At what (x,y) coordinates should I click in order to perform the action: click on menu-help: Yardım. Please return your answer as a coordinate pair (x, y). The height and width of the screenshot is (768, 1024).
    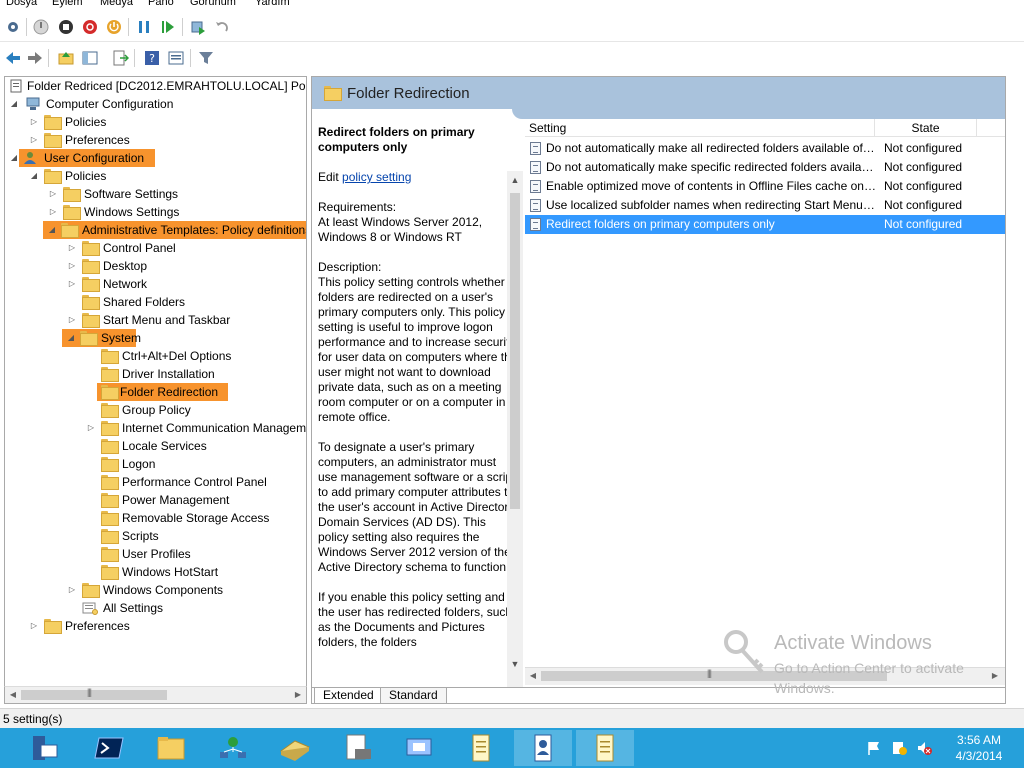
    Looking at the image, I should click on (272, 4).